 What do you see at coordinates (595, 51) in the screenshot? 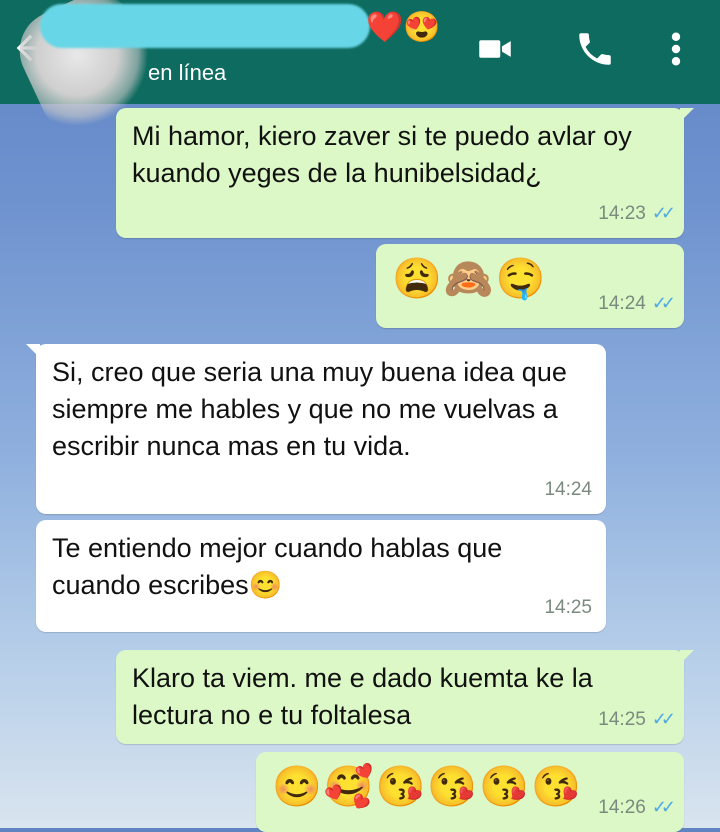
I see `phone-icon` at bounding box center [595, 51].